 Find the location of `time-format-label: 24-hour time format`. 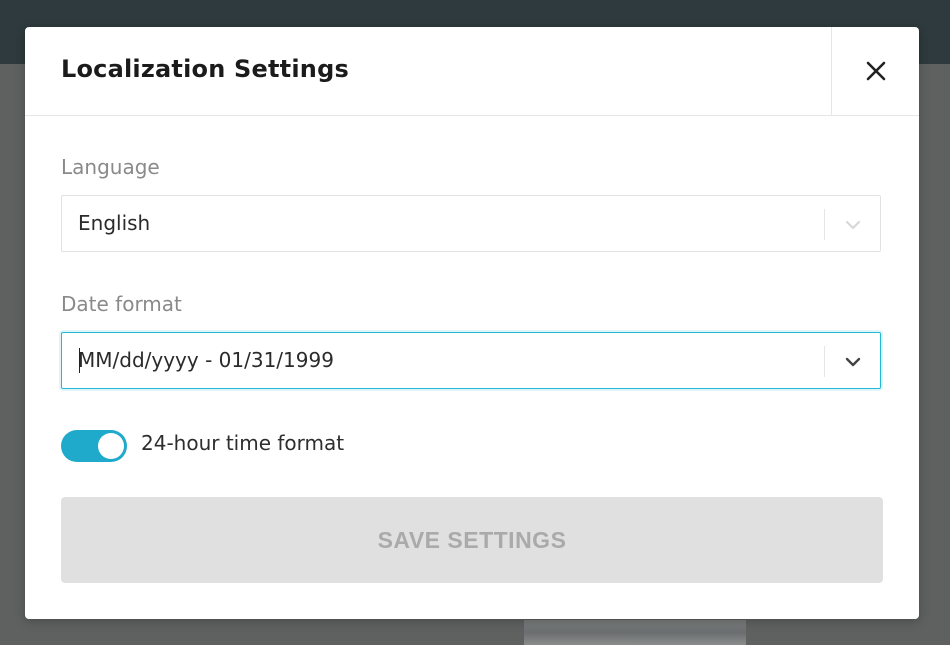

time-format-label: 24-hour time format is located at coordinates (243, 443).